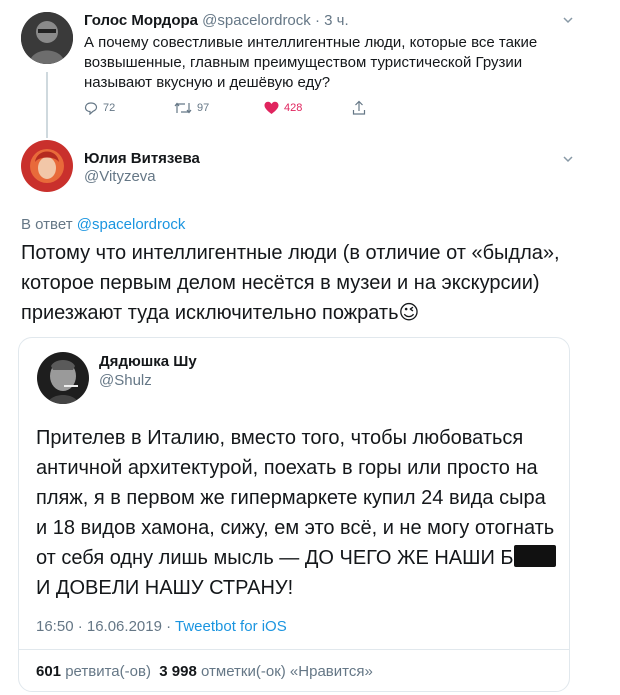 The width and height of the screenshot is (620, 695). I want to click on retweets-label: ретвита(-ов), so click(108, 671).